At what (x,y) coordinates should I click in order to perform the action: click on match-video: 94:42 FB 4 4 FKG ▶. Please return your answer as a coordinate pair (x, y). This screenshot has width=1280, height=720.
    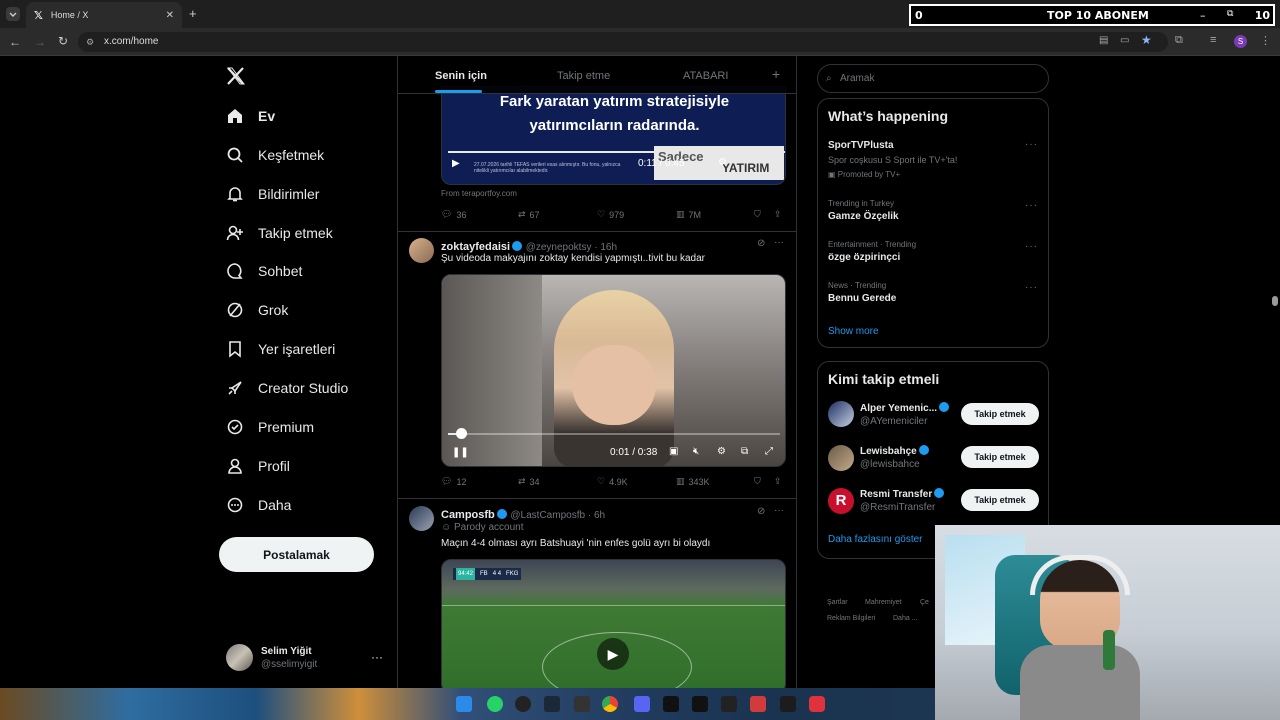
    Looking at the image, I should click on (613, 623).